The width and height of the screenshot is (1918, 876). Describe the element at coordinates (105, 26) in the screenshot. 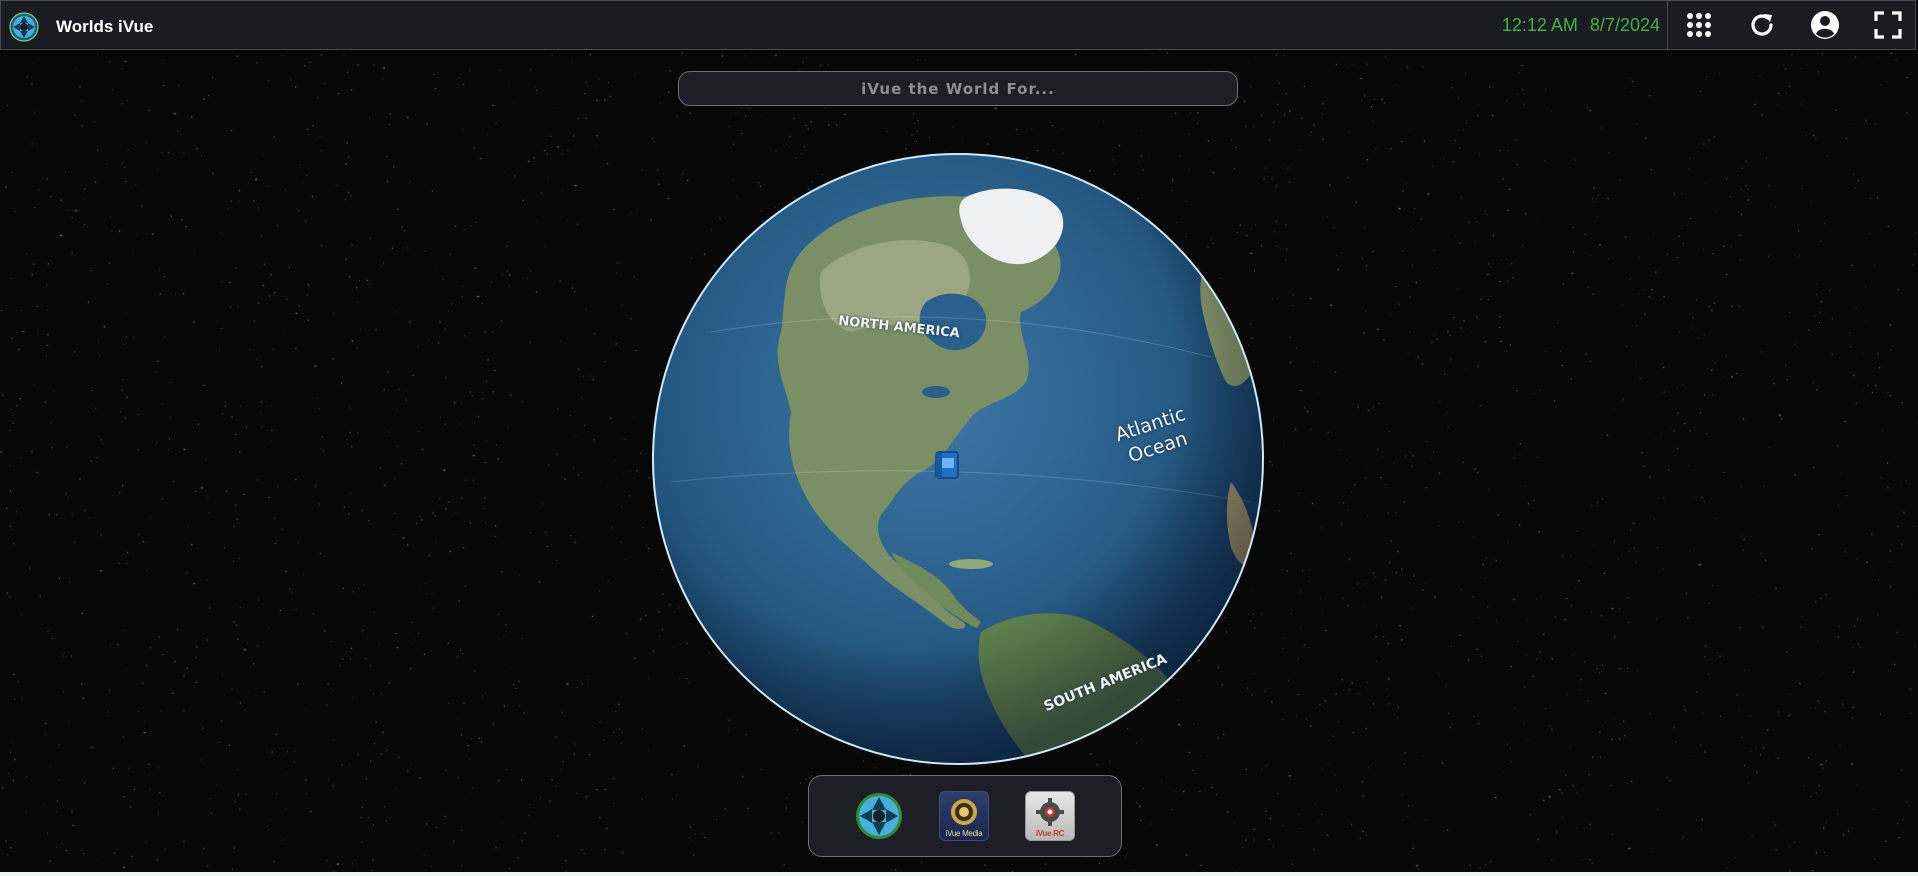

I see `app-title: Worlds iVue` at that location.